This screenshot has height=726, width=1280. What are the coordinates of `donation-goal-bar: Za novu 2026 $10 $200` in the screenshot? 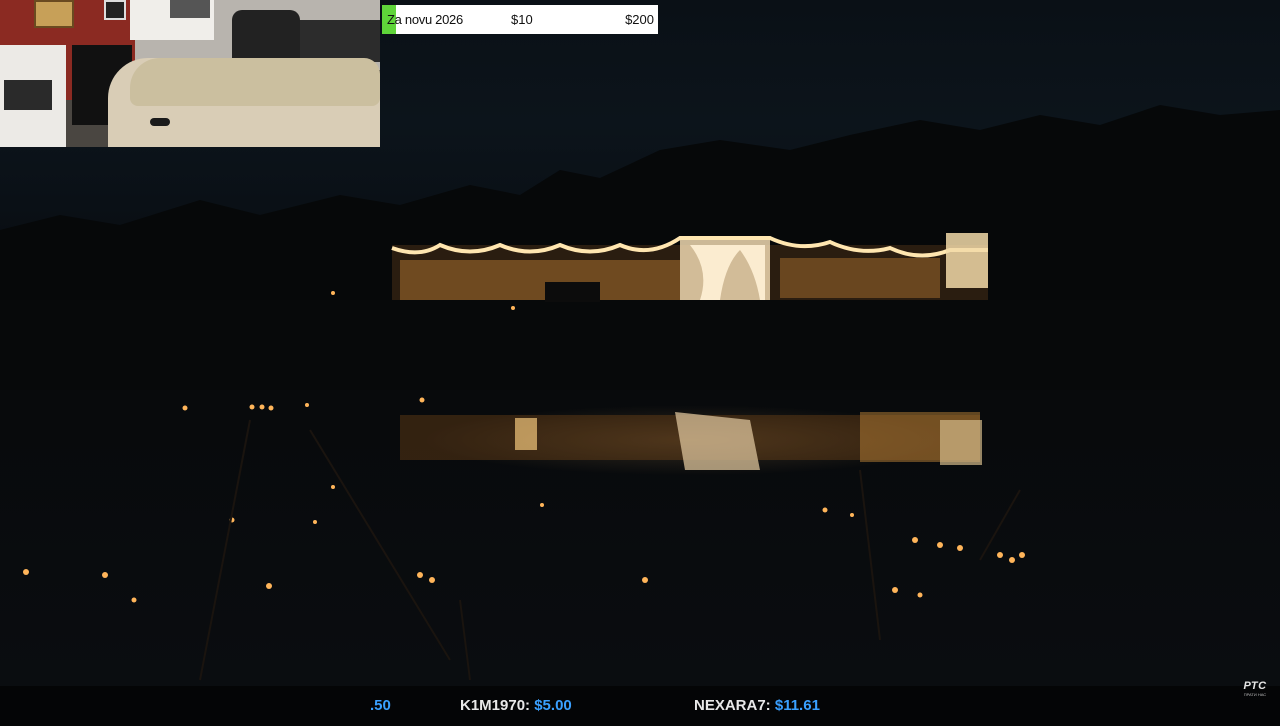 It's located at (520, 19).